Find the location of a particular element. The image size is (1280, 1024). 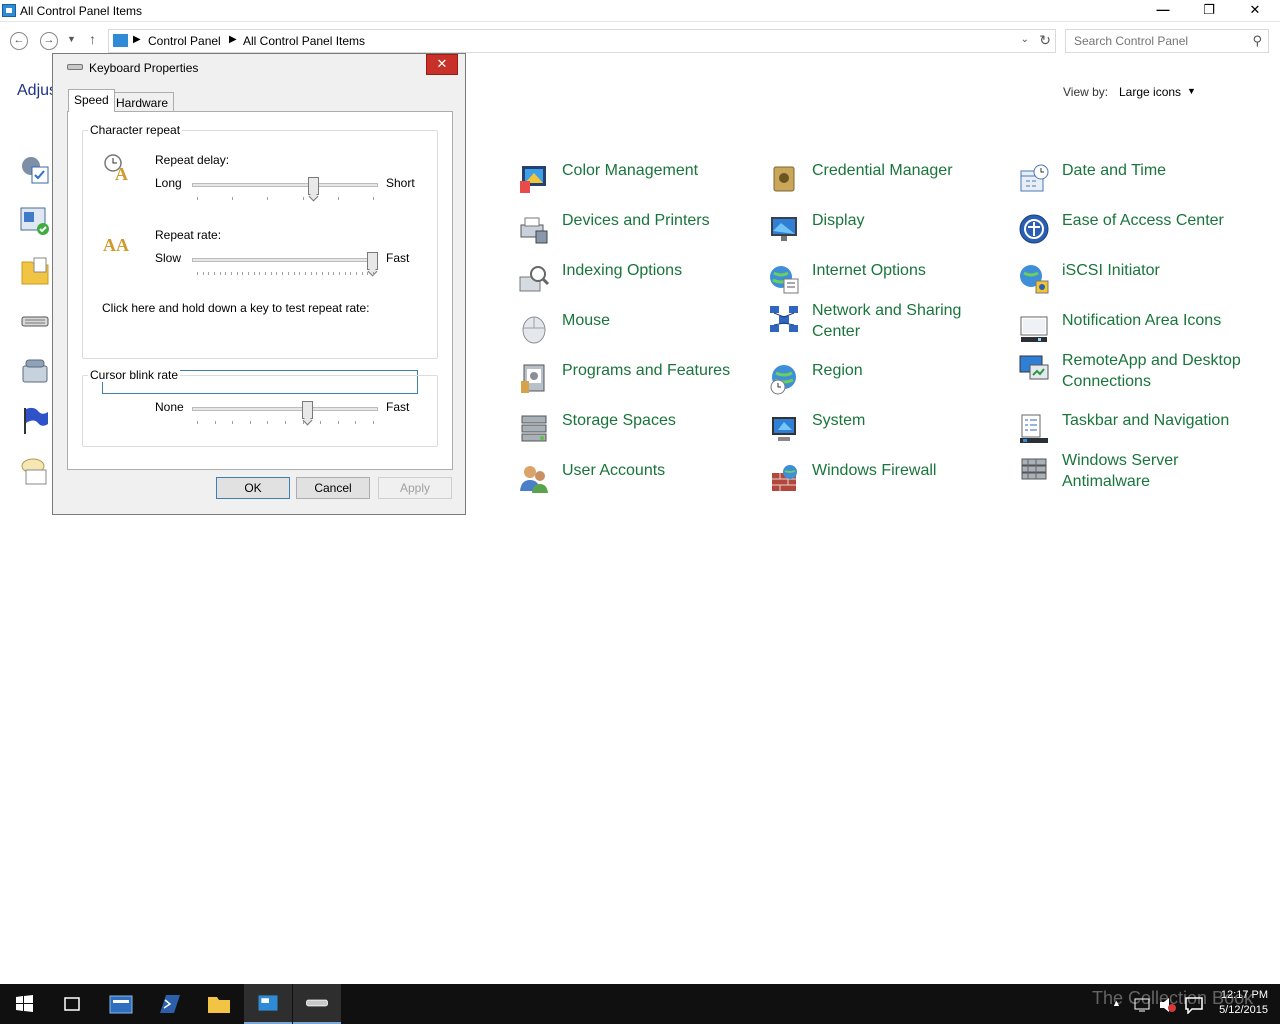

cp-item-ease-of-access: Ease of Access Center is located at coordinates (1138, 233).